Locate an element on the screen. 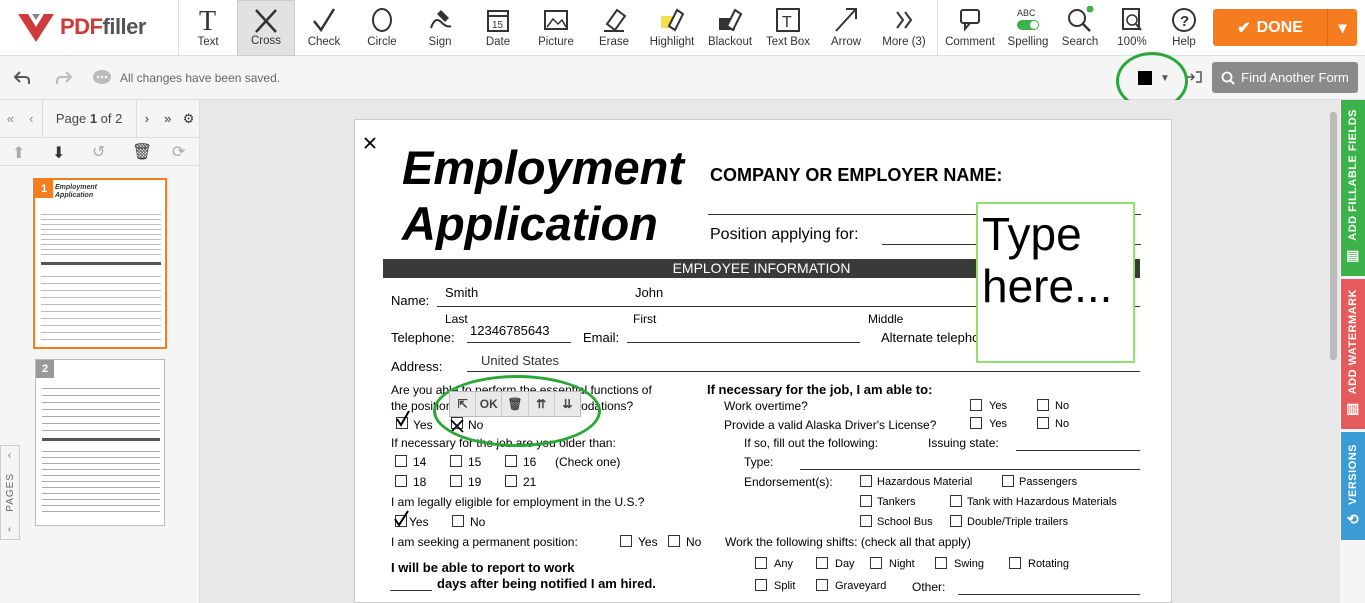 The height and width of the screenshot is (603, 1365). age-16-checkbox is located at coordinates (511, 461).